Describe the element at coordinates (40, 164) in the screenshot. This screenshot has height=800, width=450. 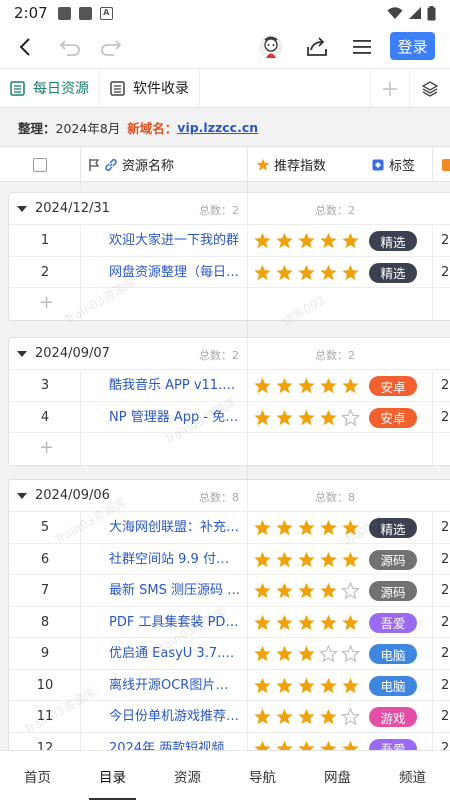
I see `select-all-checkbox` at that location.